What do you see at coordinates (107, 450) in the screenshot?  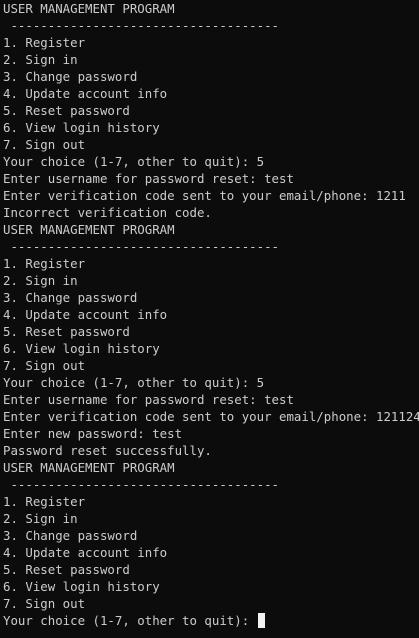 I see `terminal-line: Password reset successfully.` at bounding box center [107, 450].